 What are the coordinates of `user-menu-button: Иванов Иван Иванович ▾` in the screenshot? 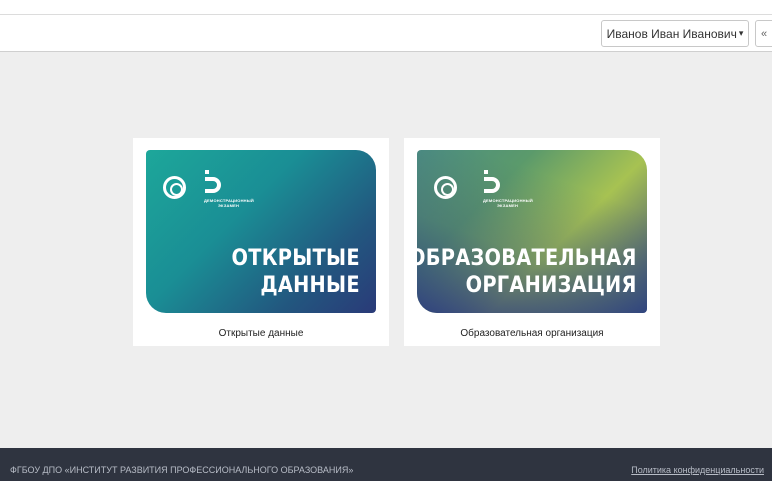 It's located at (675, 33).